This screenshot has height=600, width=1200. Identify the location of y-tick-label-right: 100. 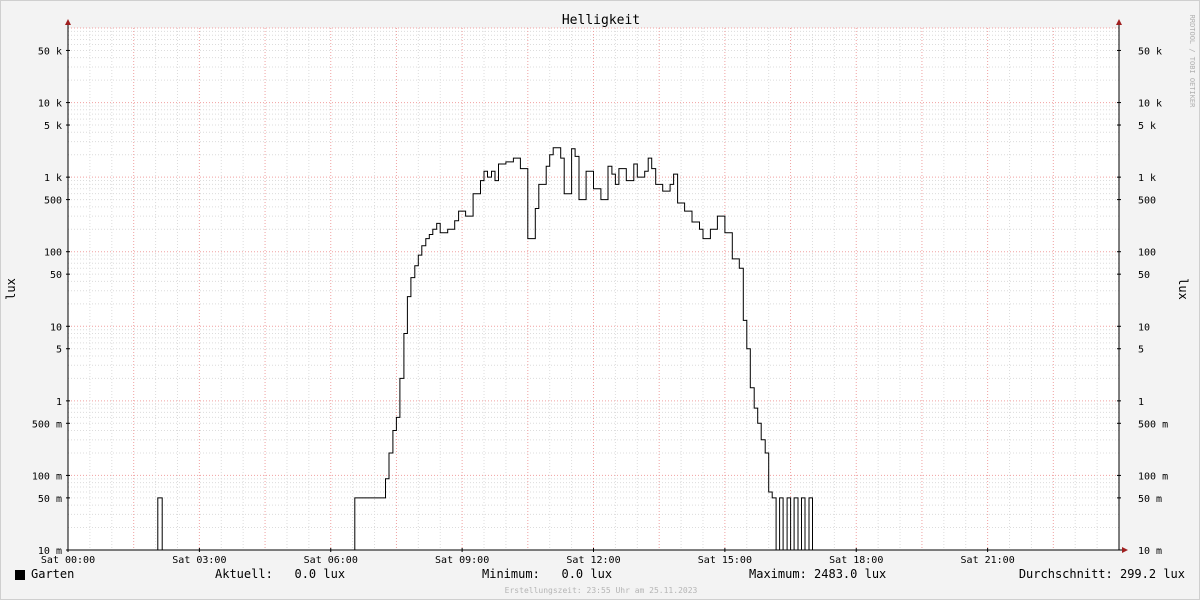
(1147, 253).